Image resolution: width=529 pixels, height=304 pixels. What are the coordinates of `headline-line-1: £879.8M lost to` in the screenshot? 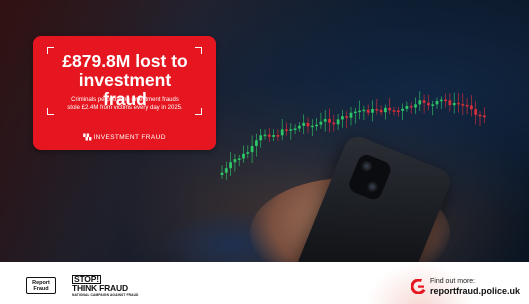 It's located at (125, 61).